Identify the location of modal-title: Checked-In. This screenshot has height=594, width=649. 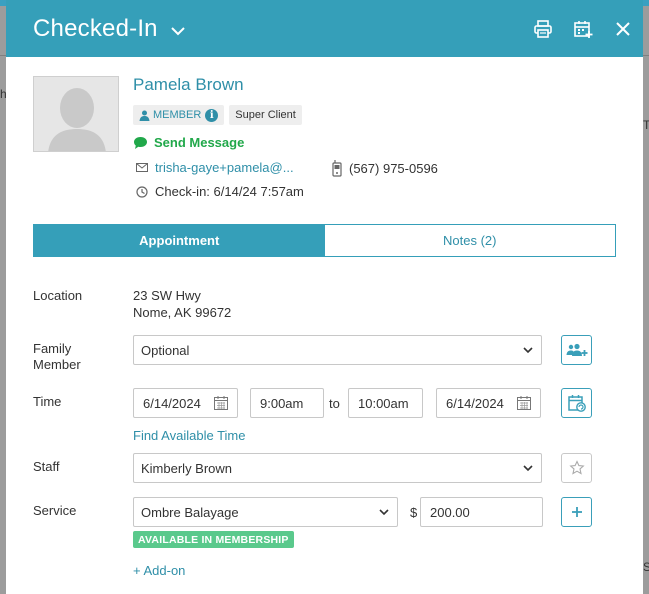
(95, 28).